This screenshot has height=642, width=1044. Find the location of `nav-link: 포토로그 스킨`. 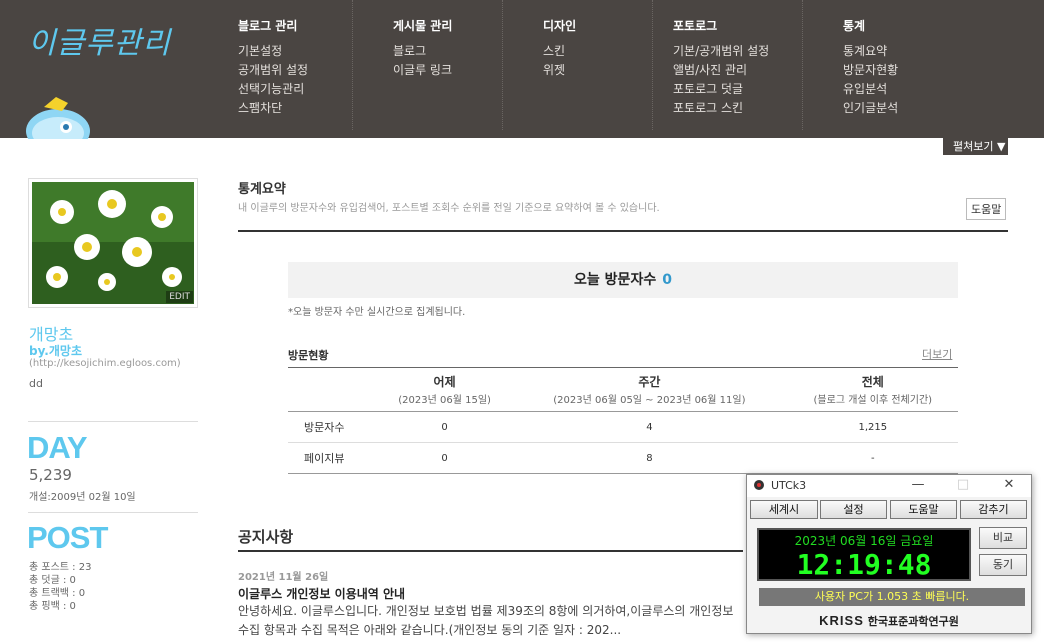

nav-link: 포토로그 스킨 is located at coordinates (737, 108).